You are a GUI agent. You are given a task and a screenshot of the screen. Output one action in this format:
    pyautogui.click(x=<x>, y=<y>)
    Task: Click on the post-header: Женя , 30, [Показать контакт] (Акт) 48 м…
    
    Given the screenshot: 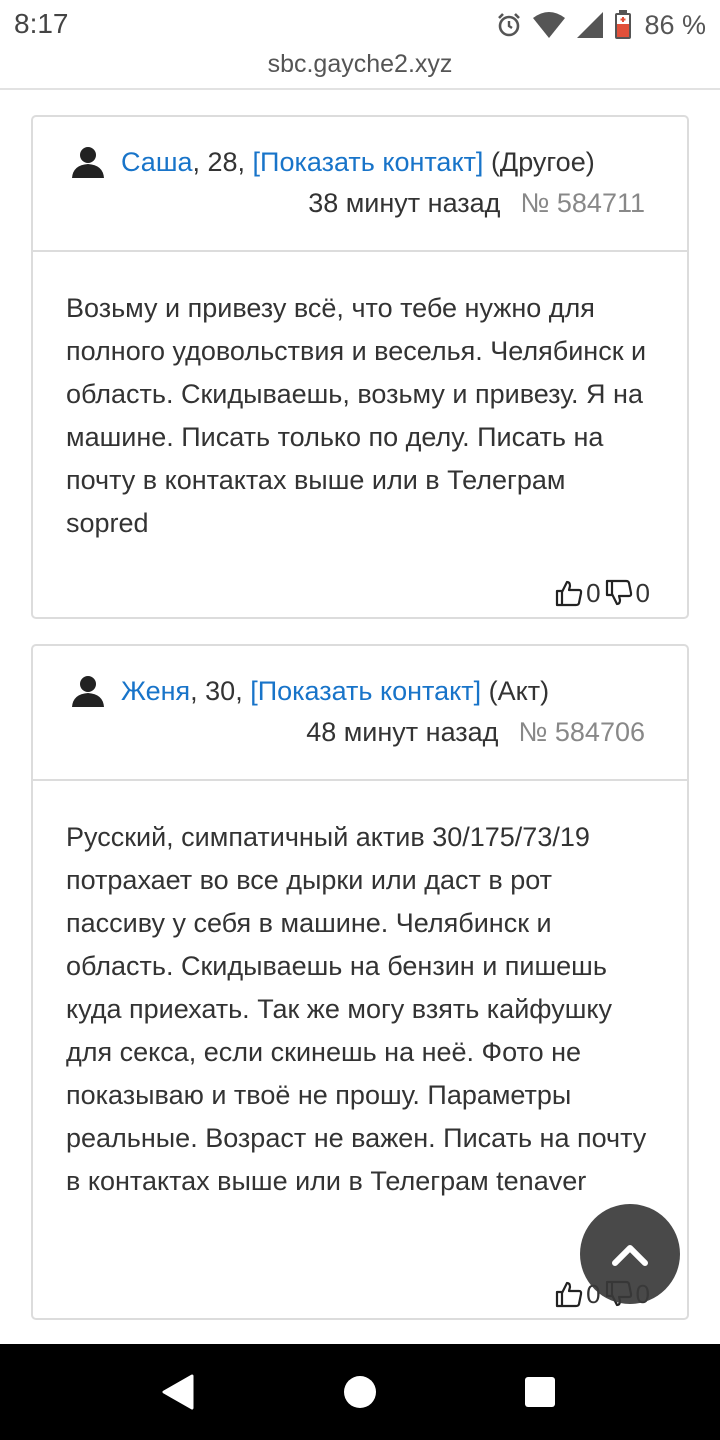 What is the action you would take?
    pyautogui.click(x=360, y=713)
    